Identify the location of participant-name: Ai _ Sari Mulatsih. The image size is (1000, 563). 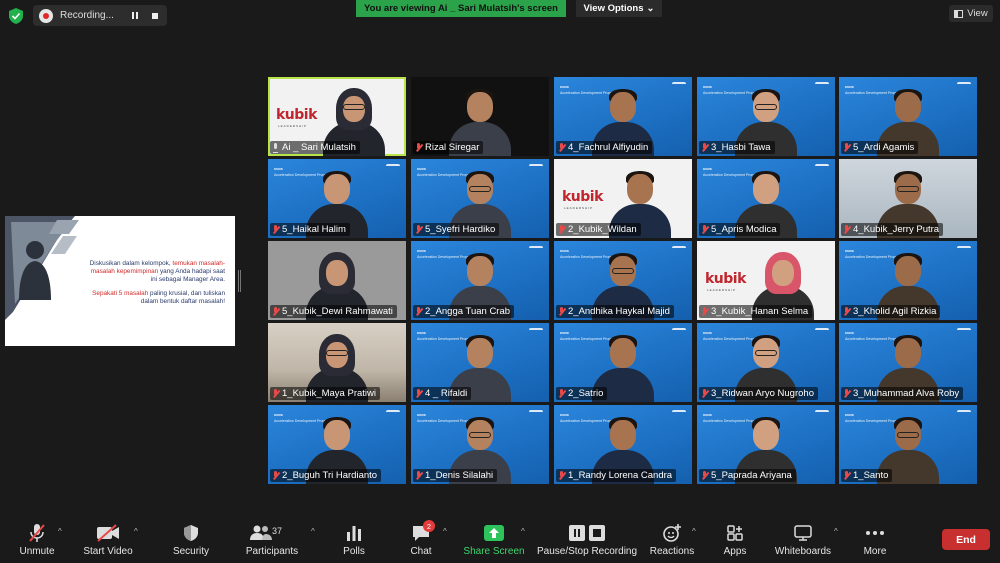
(319, 147).